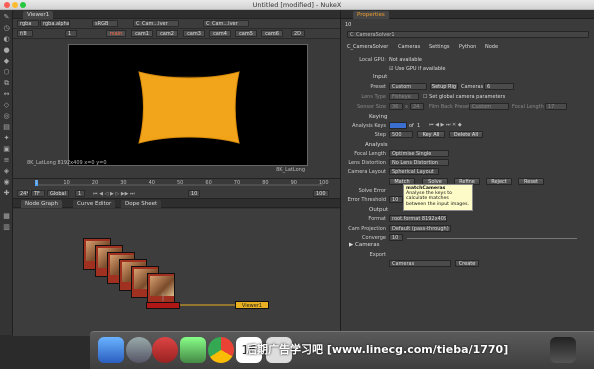  What do you see at coordinates (6, 160) in the screenshot?
I see `other-icon: ≡` at bounding box center [6, 160].